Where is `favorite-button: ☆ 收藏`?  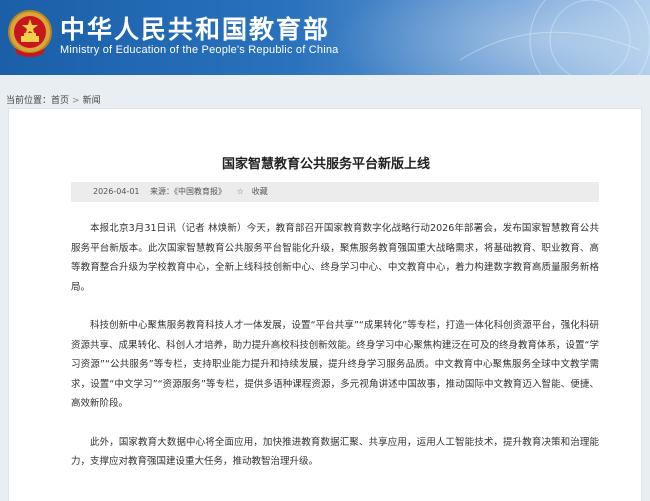
favorite-button: ☆ 收藏 is located at coordinates (256, 191).